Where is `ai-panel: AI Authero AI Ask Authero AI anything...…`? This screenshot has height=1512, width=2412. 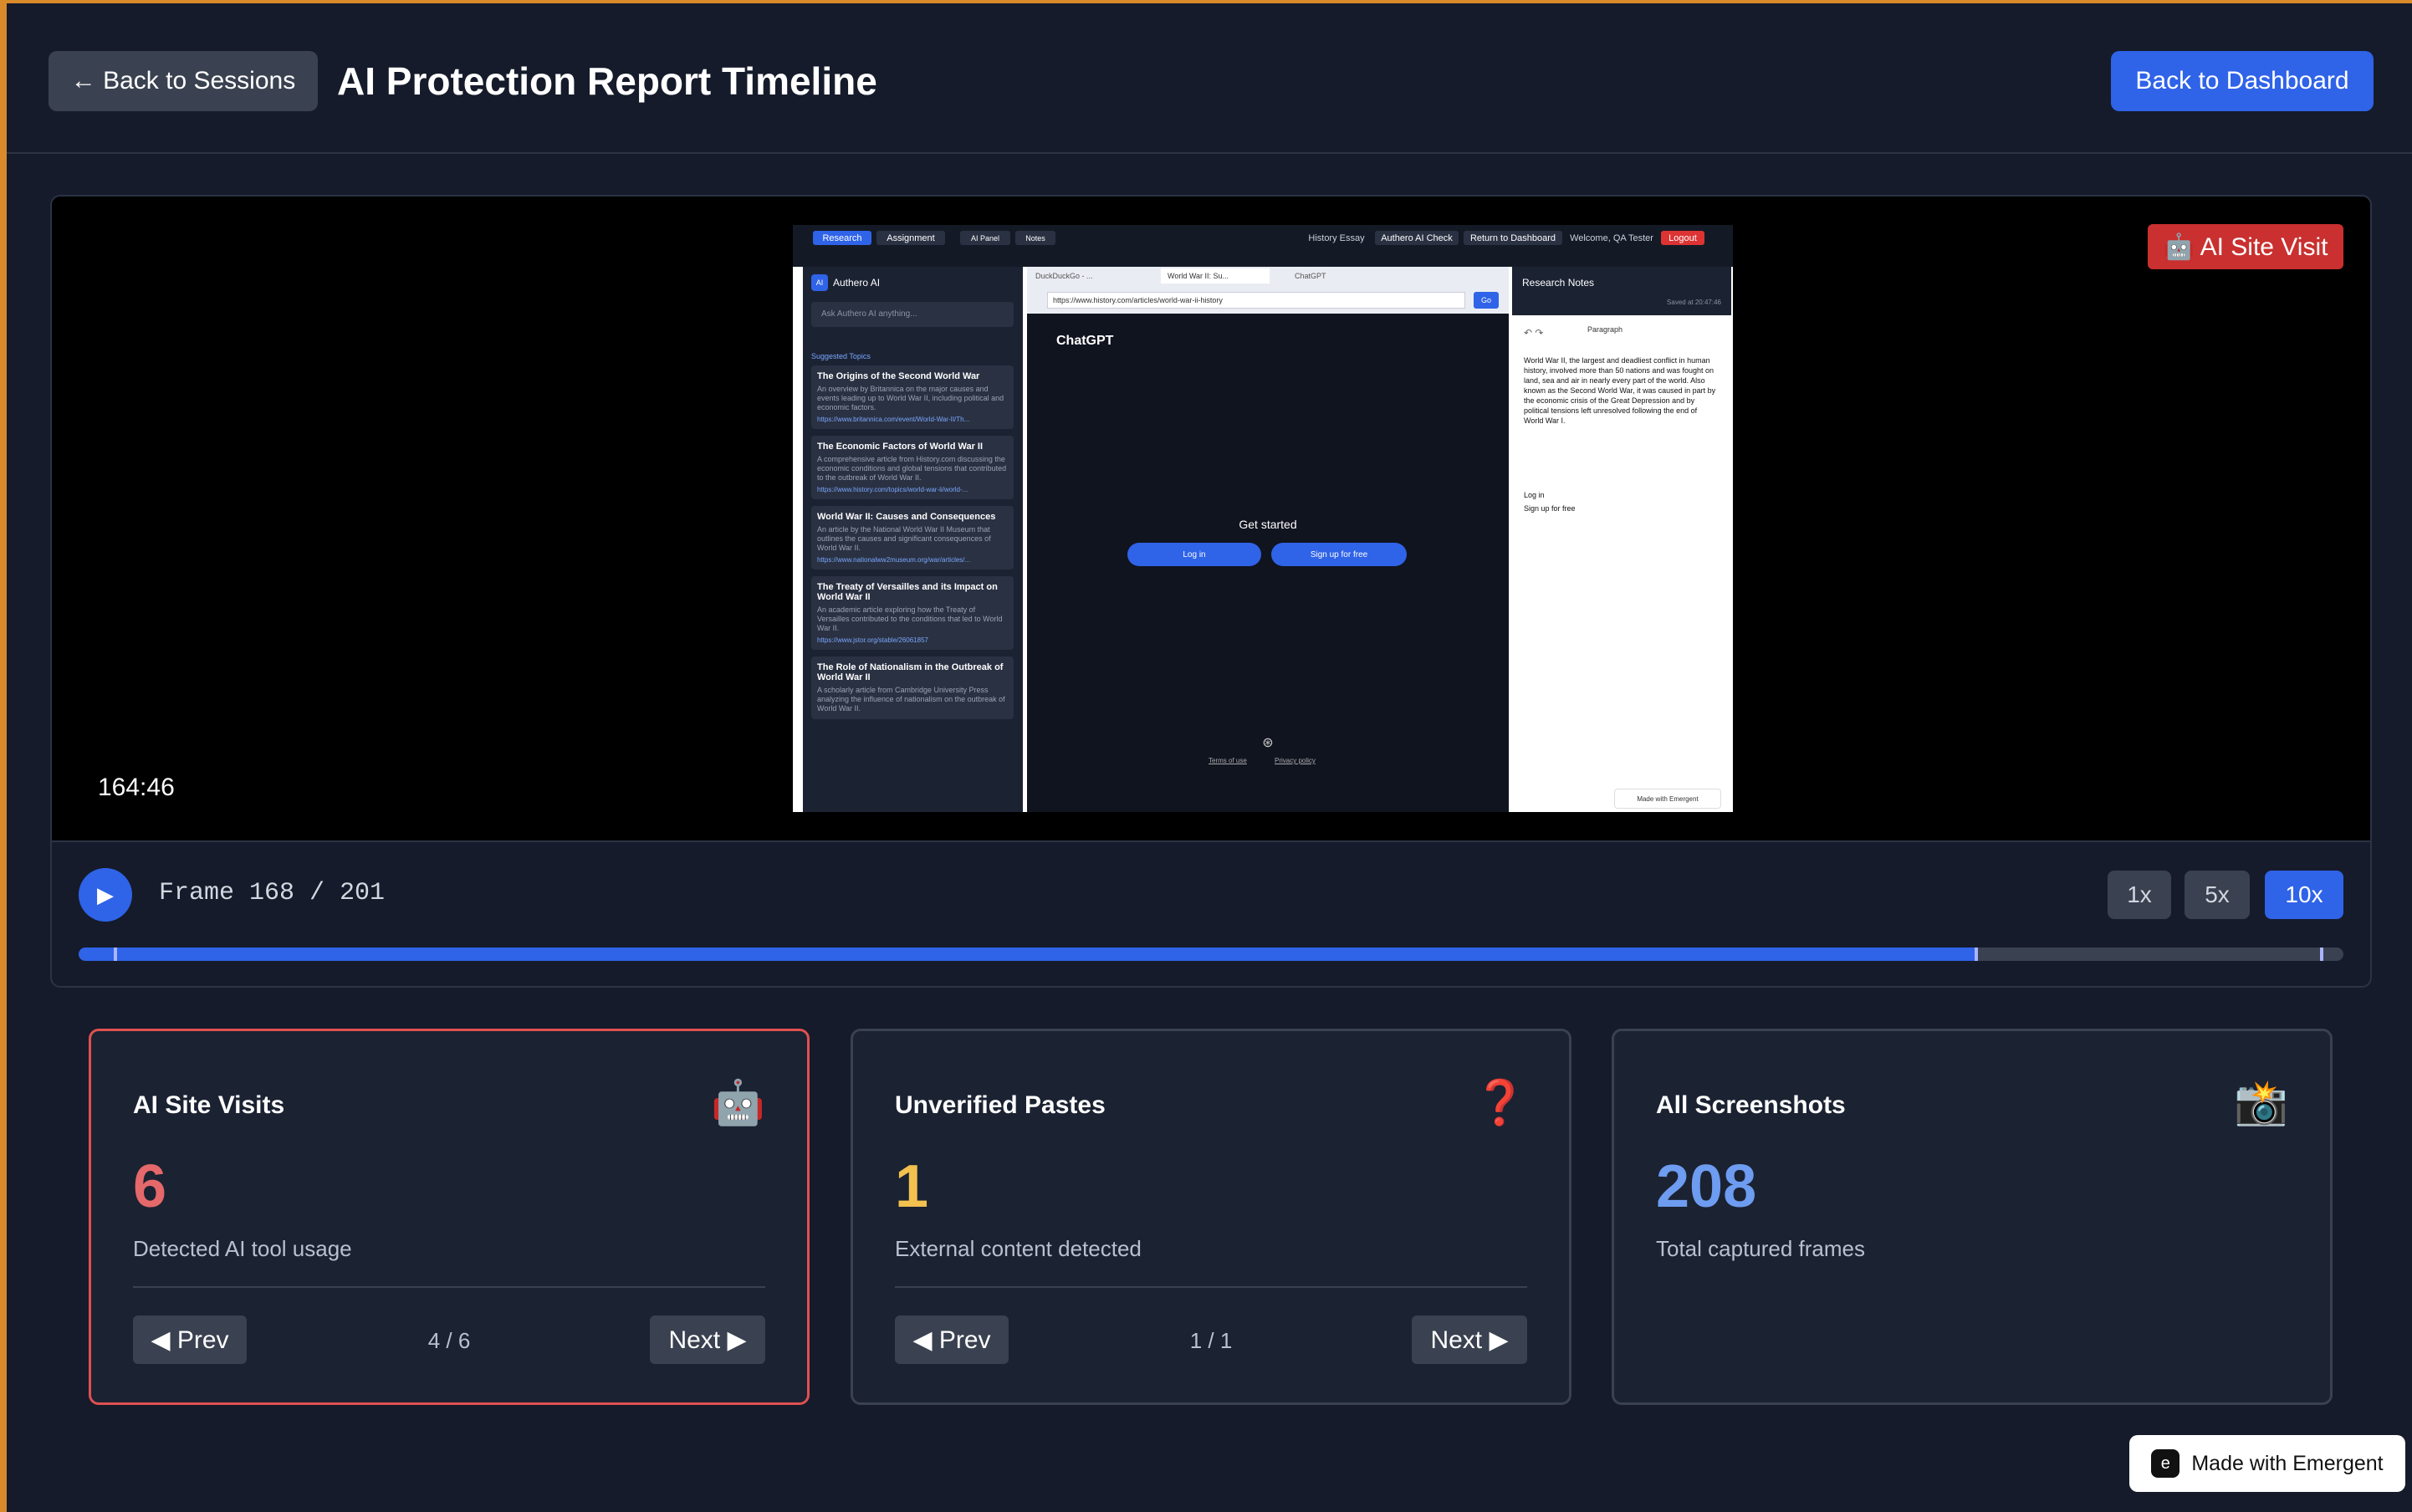 ai-panel: AI Authero AI Ask Authero AI anything...… is located at coordinates (913, 539).